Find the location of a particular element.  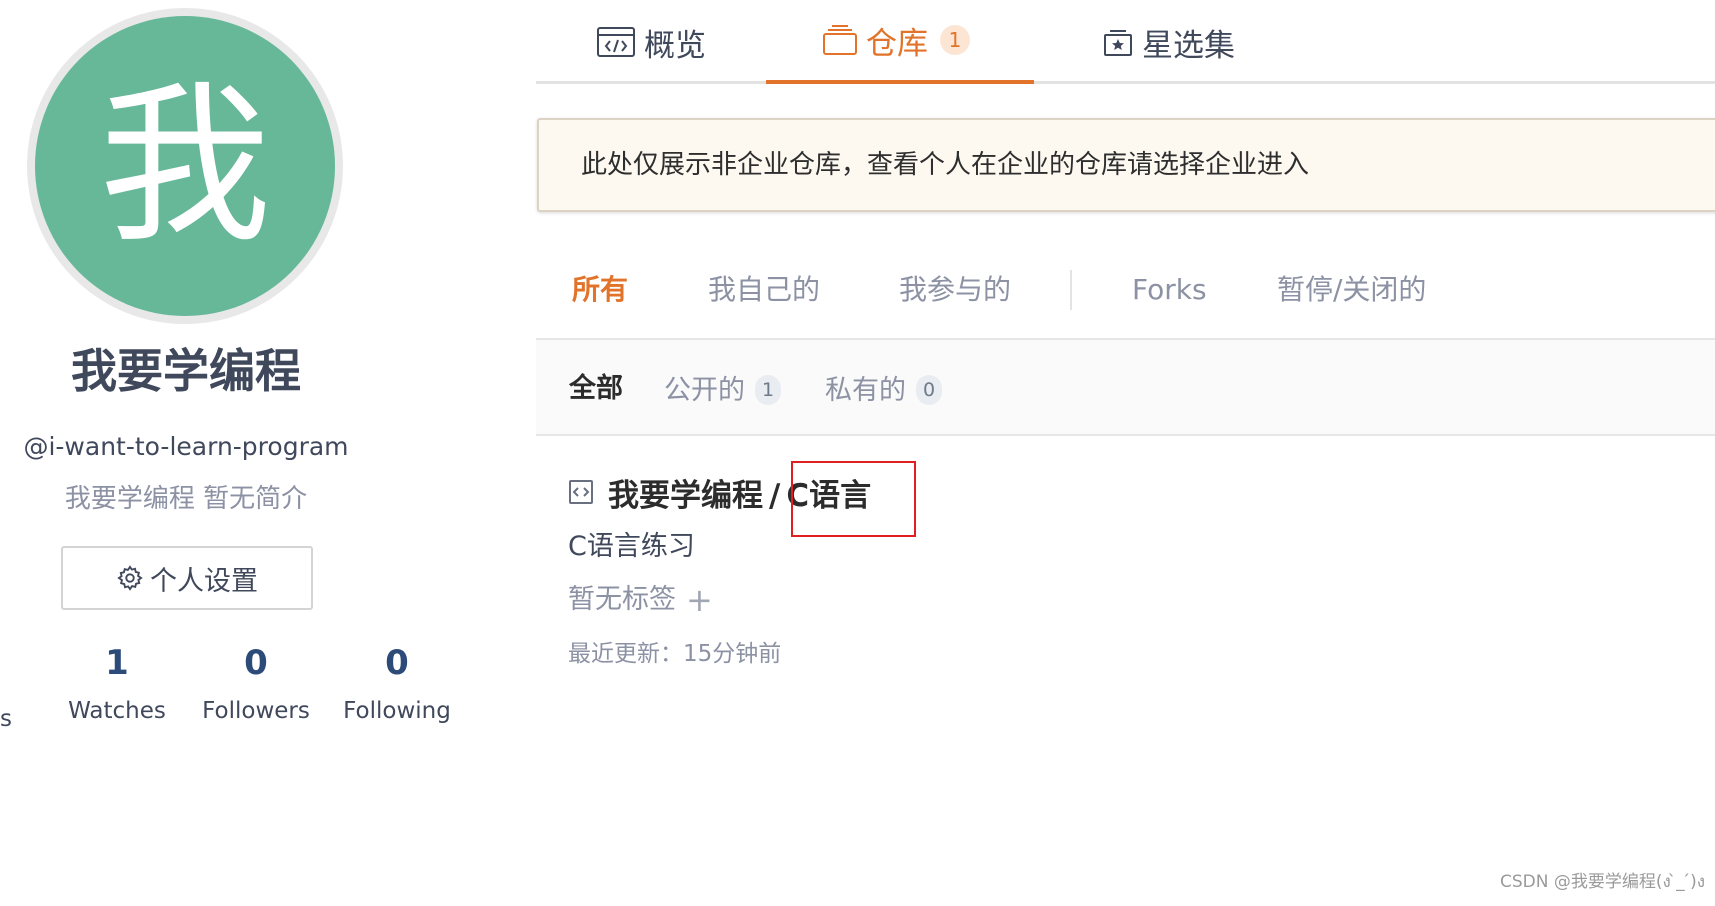

stat-edge-label: s is located at coordinates (6, 719).